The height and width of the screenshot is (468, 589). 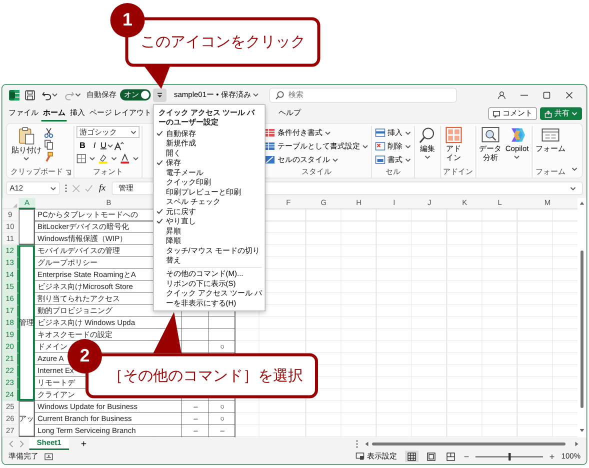 What do you see at coordinates (501, 95) in the screenshot?
I see `person-icon` at bounding box center [501, 95].